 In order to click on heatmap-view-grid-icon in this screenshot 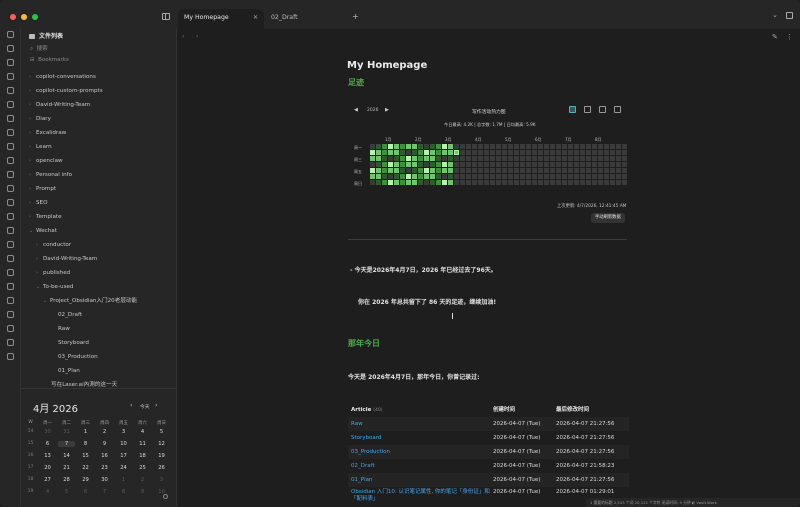, I will do `click(572, 109)`.